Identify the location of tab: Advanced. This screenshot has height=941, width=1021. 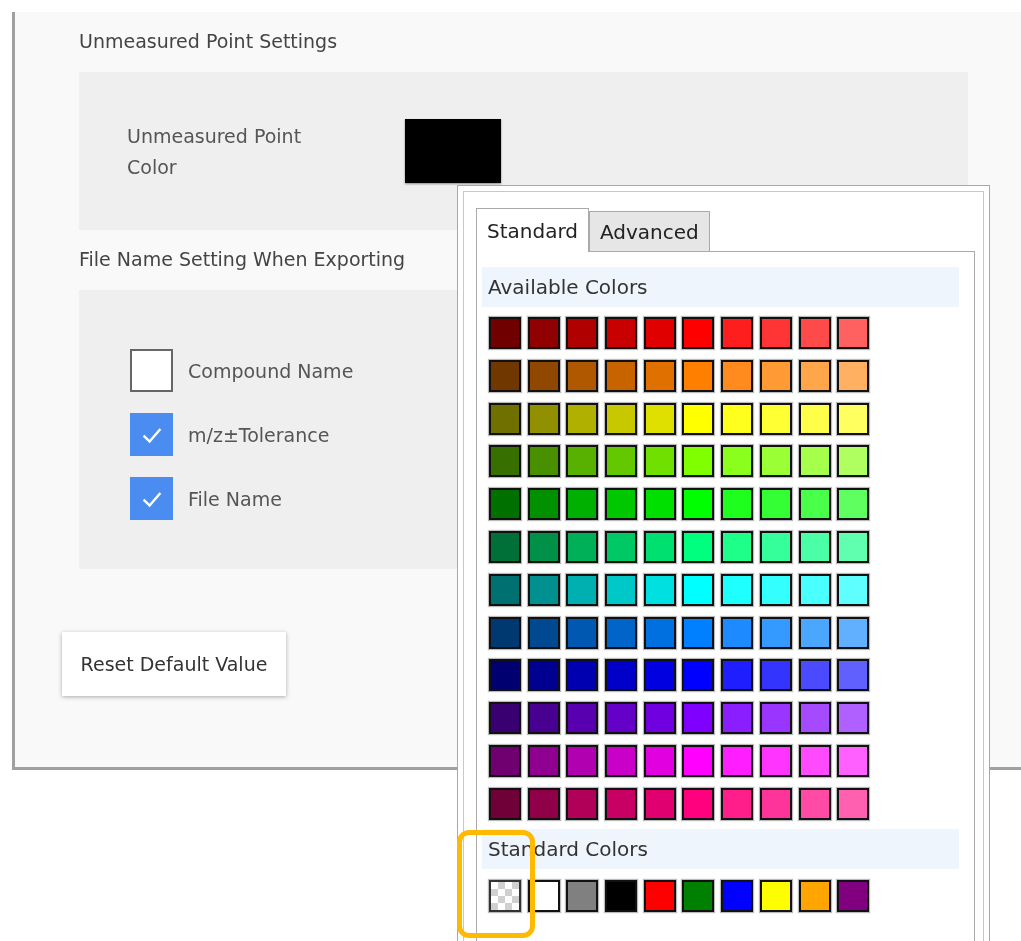
(649, 231).